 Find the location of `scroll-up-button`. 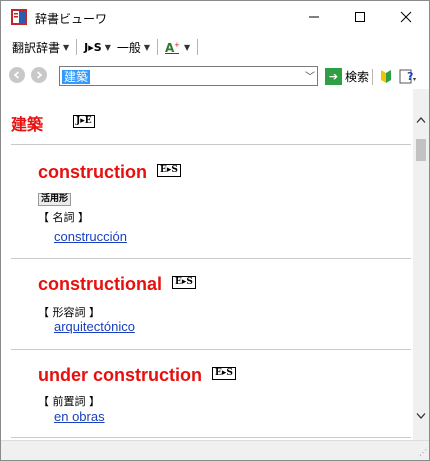

scroll-up-button is located at coordinates (421, 120).